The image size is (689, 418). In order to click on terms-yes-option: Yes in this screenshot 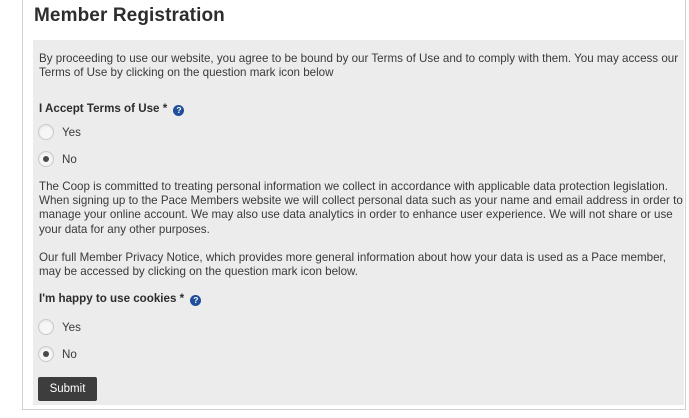, I will do `click(59, 132)`.